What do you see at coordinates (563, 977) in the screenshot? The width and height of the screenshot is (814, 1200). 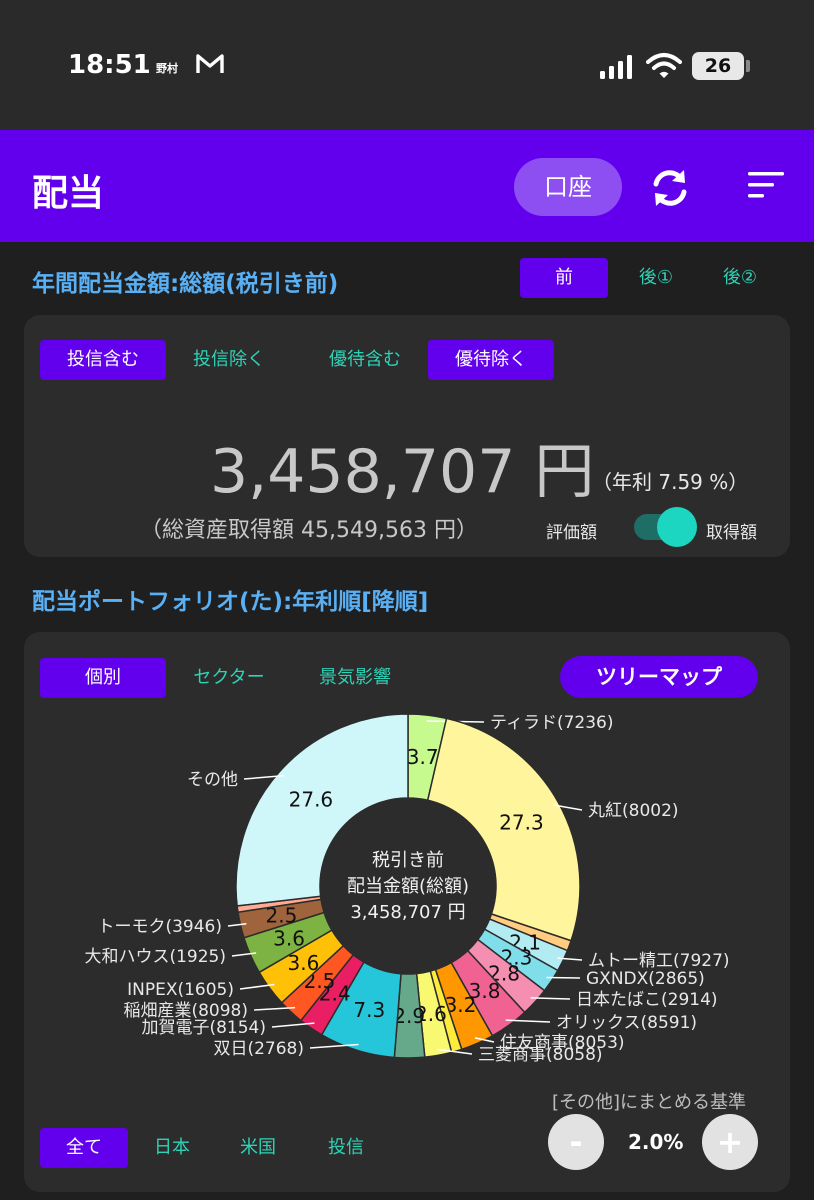 I see `slice-leader-line` at bounding box center [563, 977].